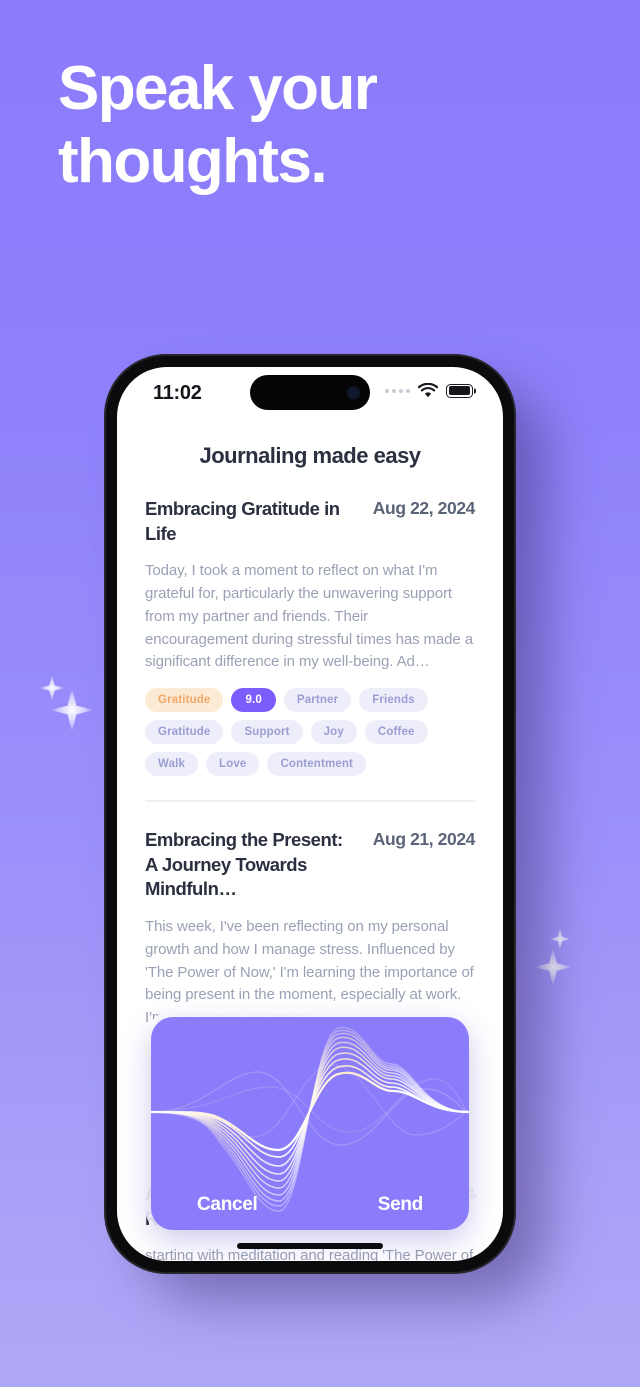 This screenshot has width=640, height=1387. I want to click on signal-dots-icon, so click(397, 390).